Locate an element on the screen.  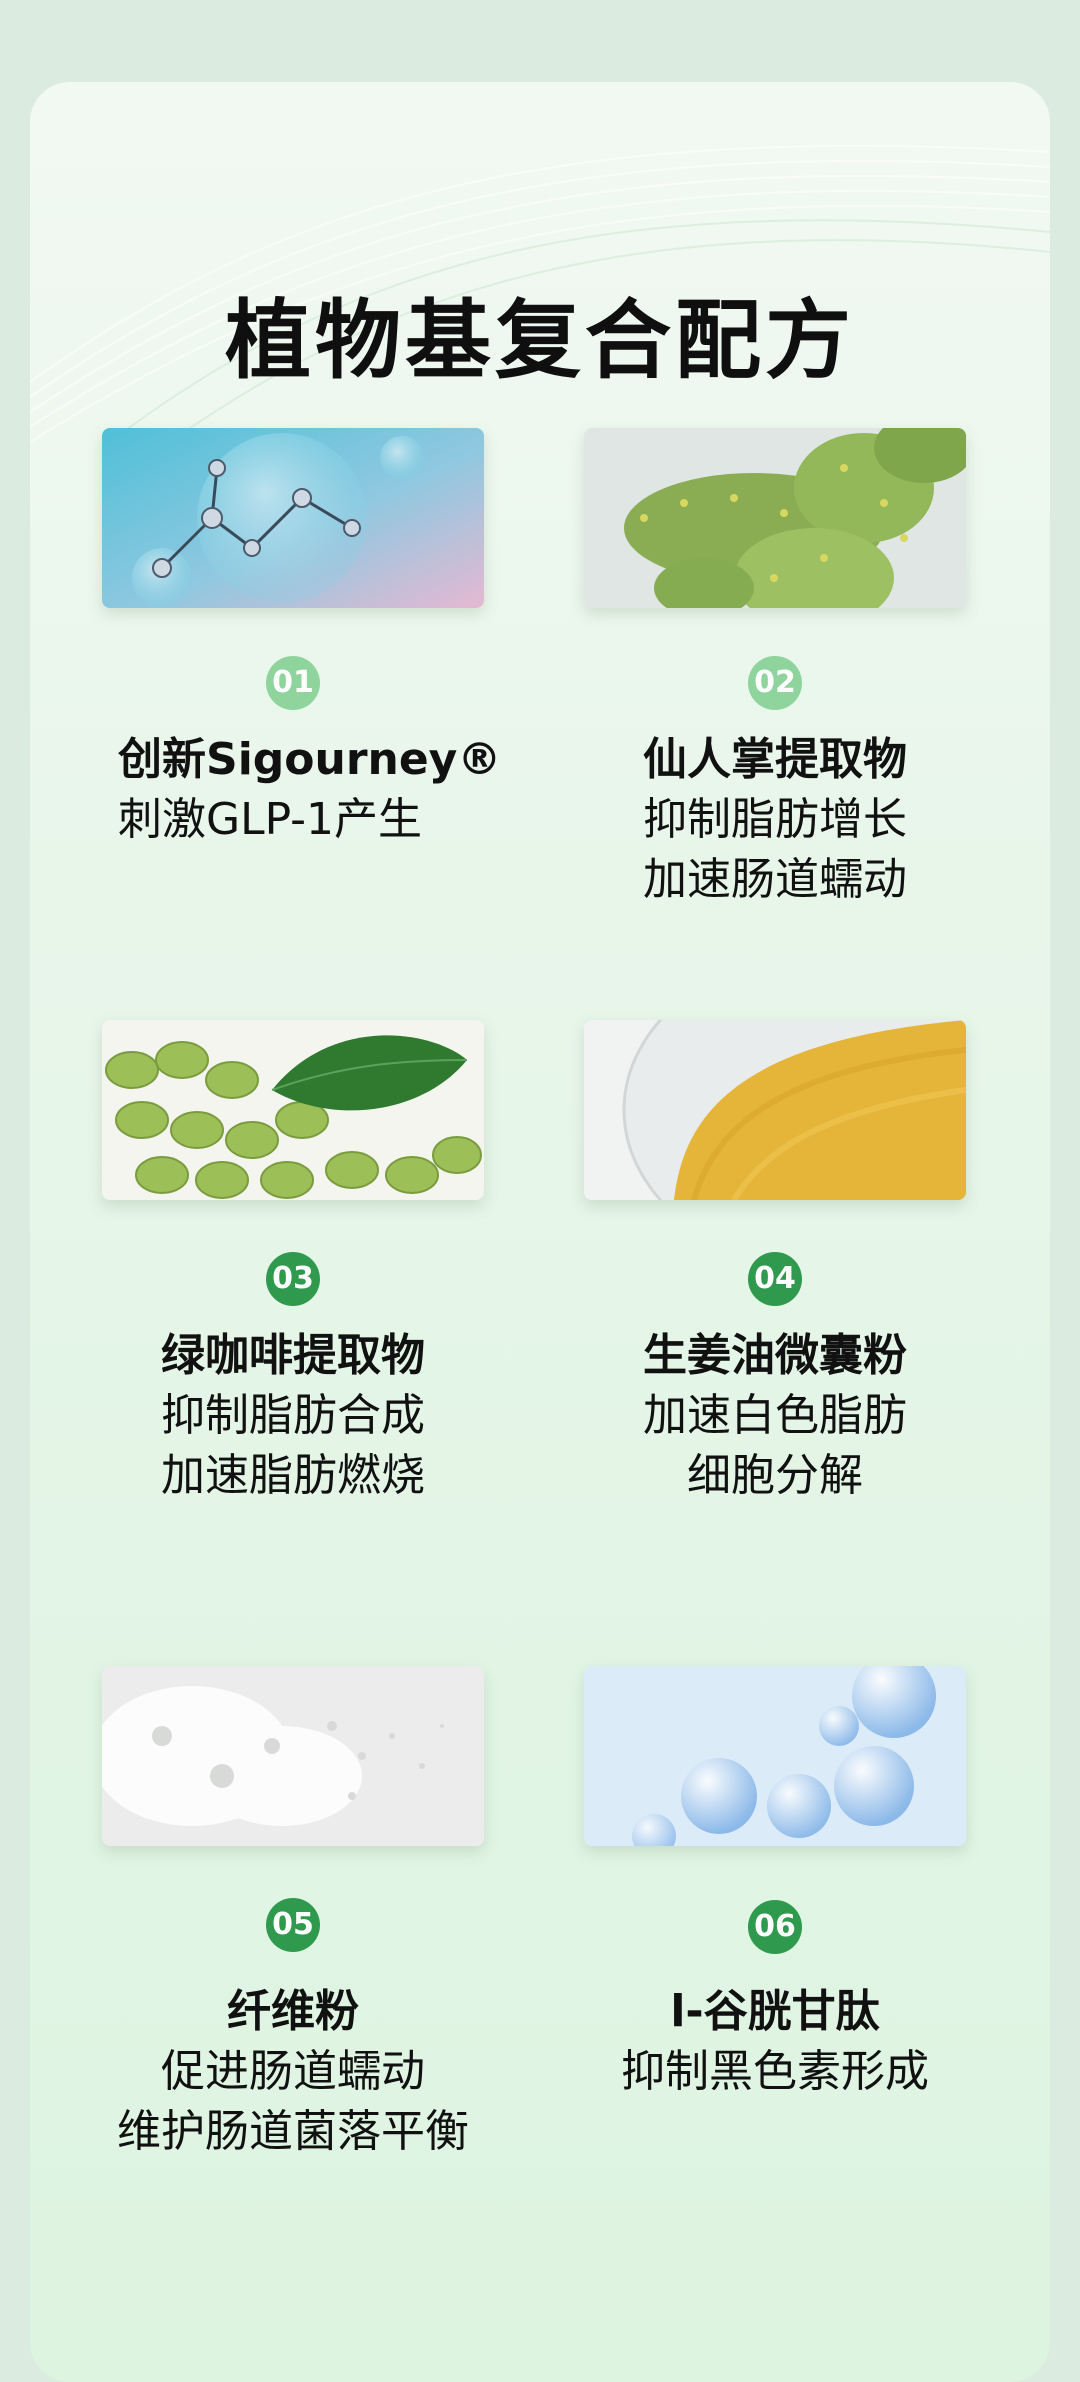
number-badge-05: 05 is located at coordinates (293, 1925).